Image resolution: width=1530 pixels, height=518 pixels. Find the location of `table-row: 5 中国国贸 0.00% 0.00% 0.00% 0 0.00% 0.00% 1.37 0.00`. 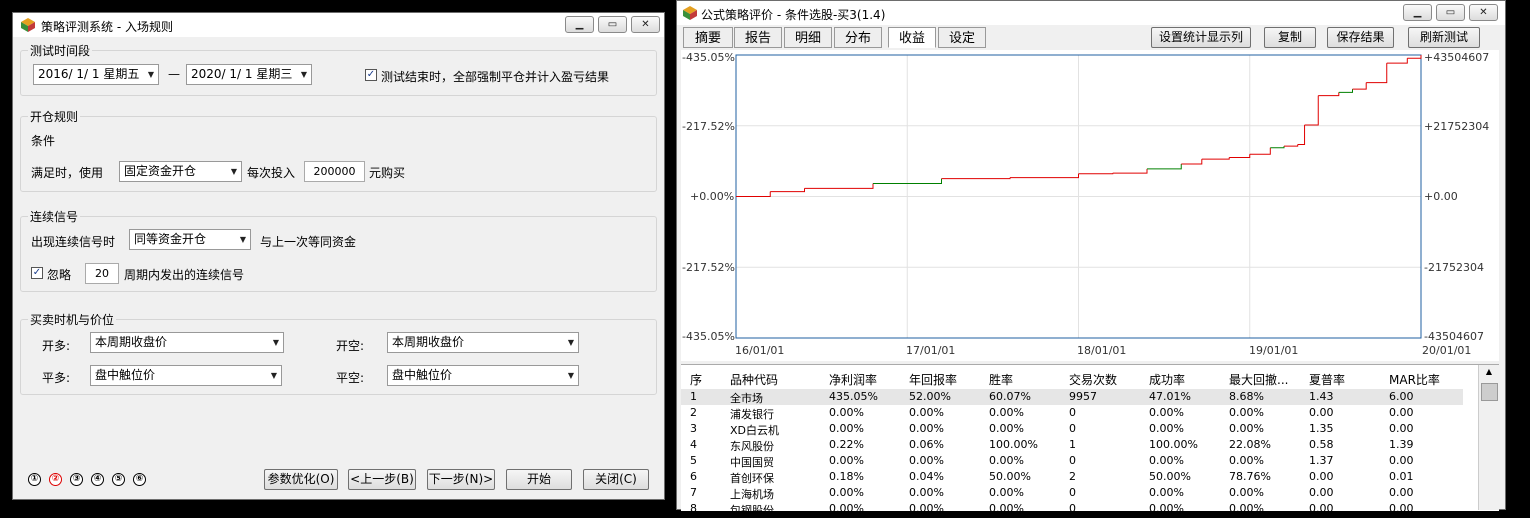

table-row: 5 中国国贸 0.00% 0.00% 0.00% 0 0.00% 0.00% 1.37 0.00 is located at coordinates (1072, 461).